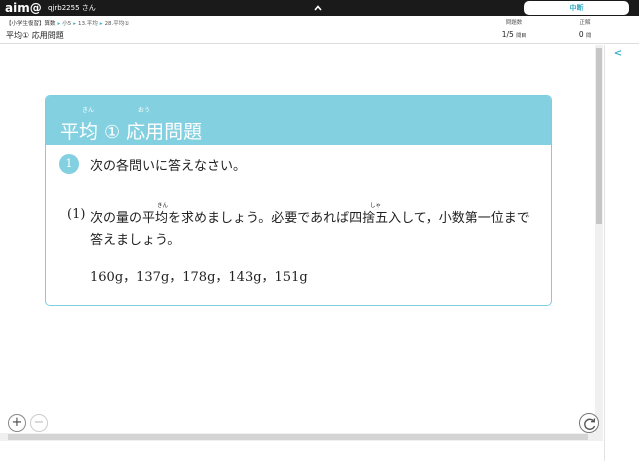  Describe the element at coordinates (581, 34) in the screenshot. I see `correct-count-value: 0` at that location.